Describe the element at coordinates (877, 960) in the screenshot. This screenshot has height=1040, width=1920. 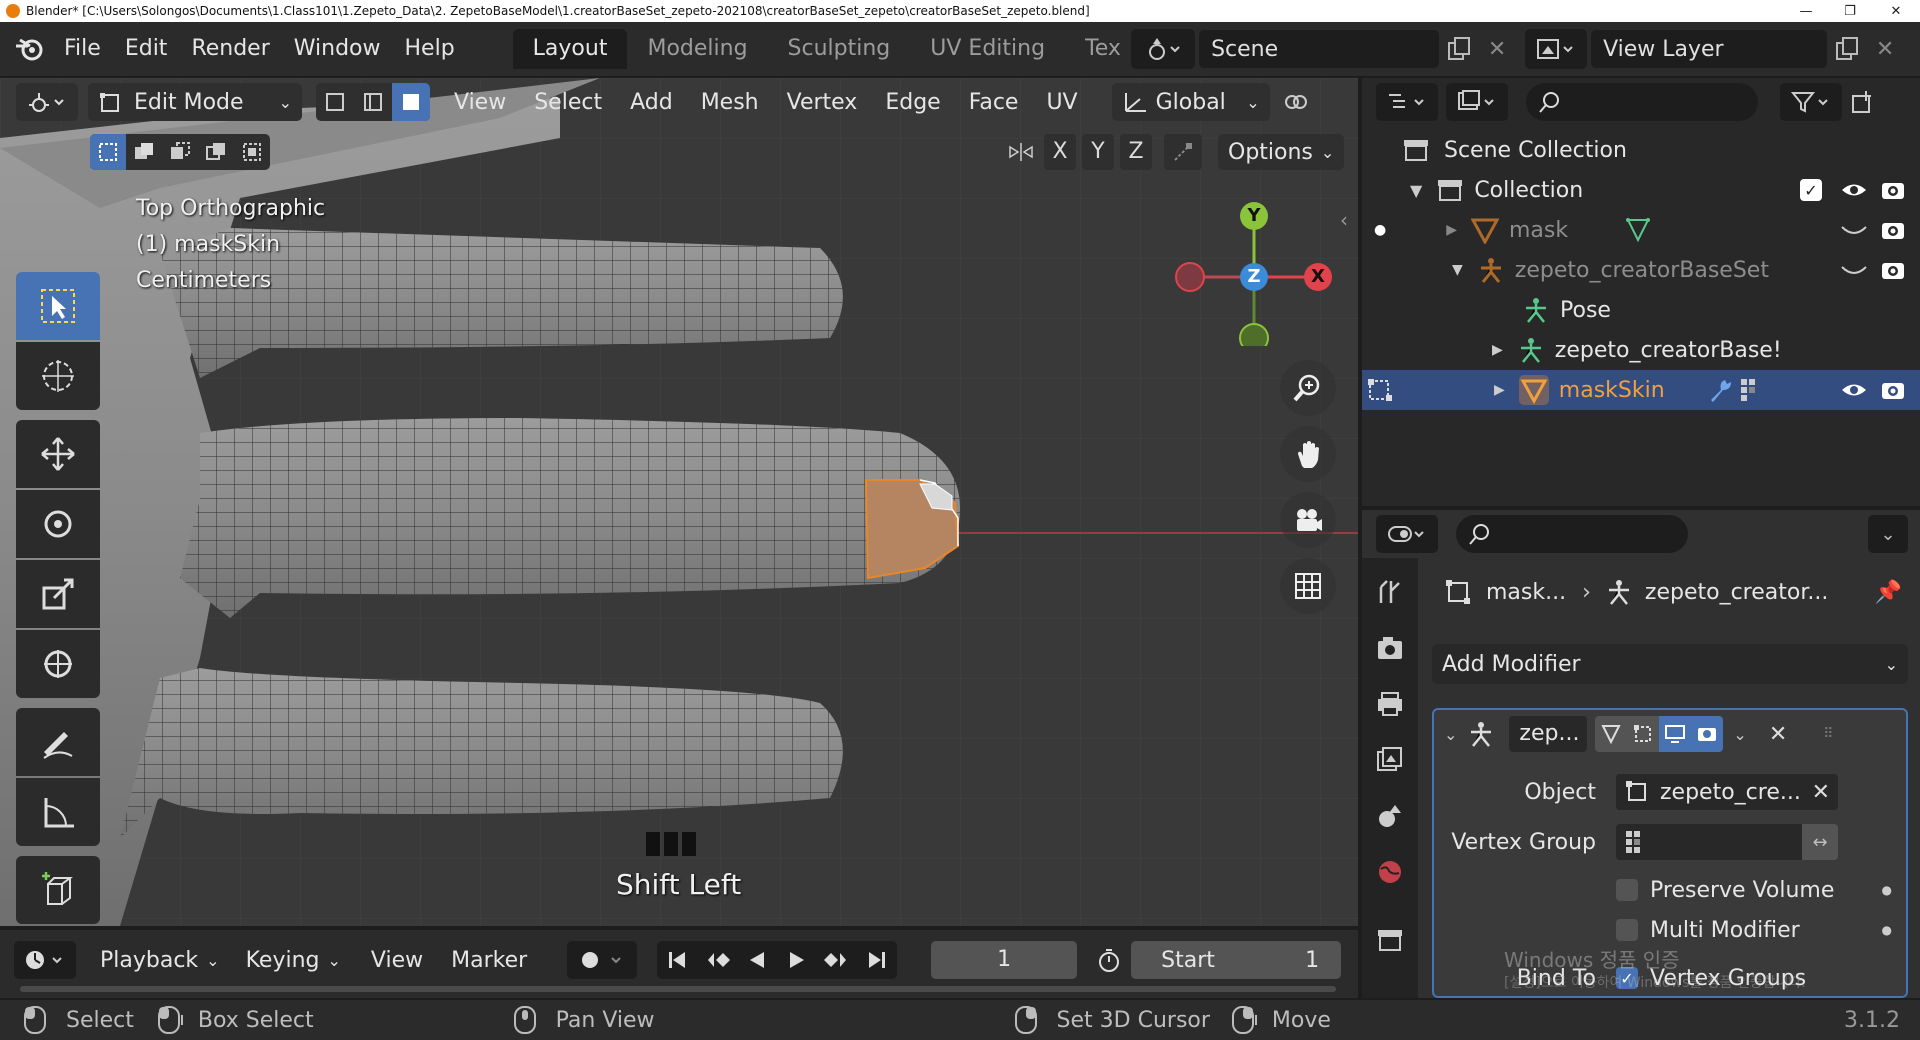
I see `jump-end-icon` at that location.